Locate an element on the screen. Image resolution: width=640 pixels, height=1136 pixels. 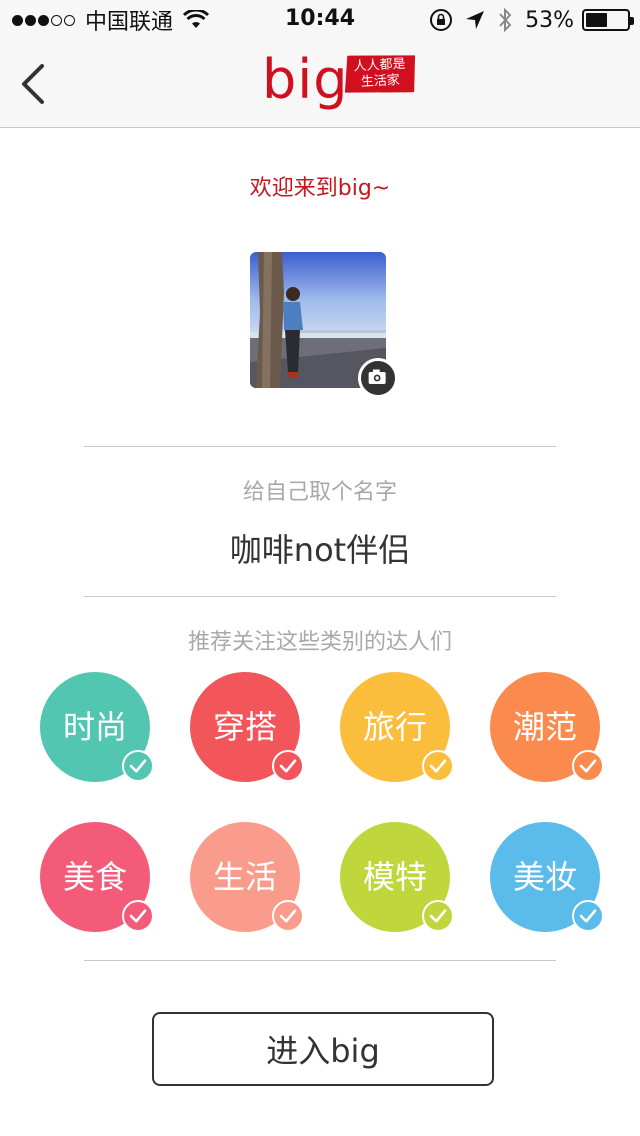
name-input is located at coordinates (320, 548).